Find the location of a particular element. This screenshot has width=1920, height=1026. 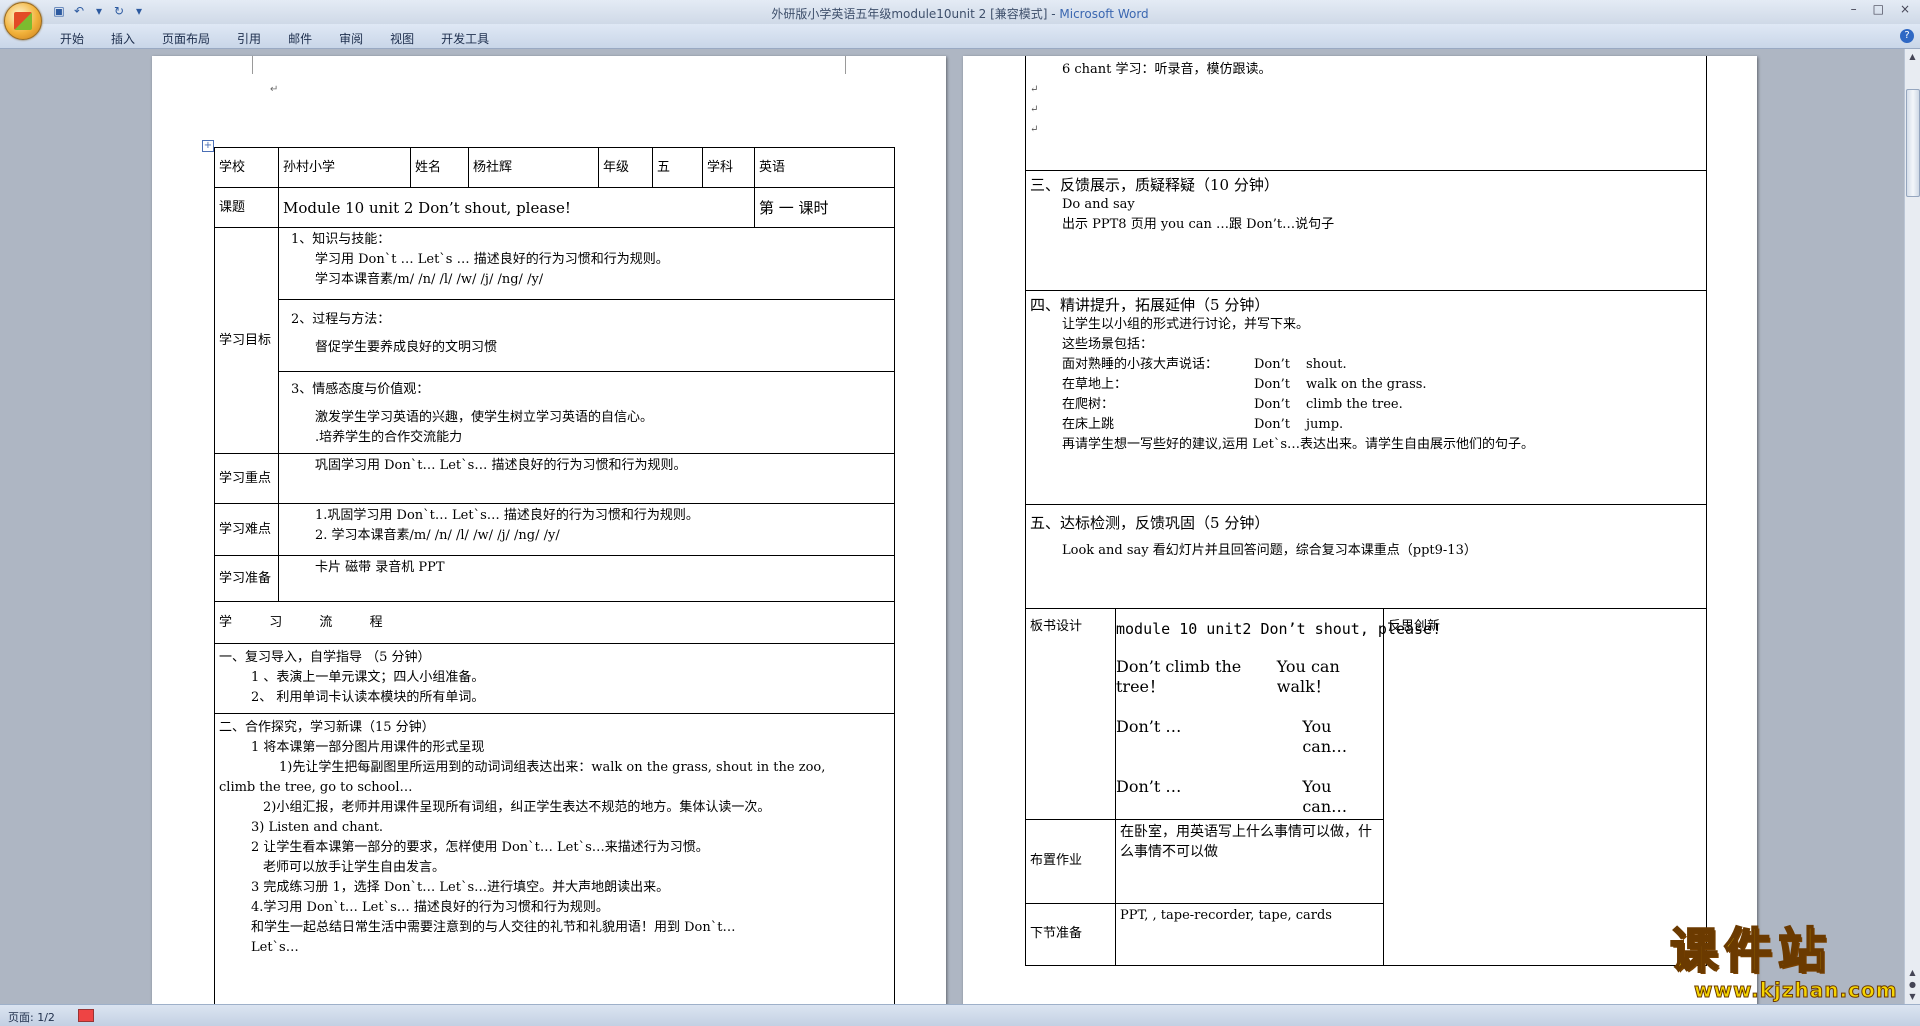

section-2-line: 3 完成练习册 1，选择 Don`t… Let`s…进行填空。并大声地朗读出来。 is located at coordinates (460, 887).